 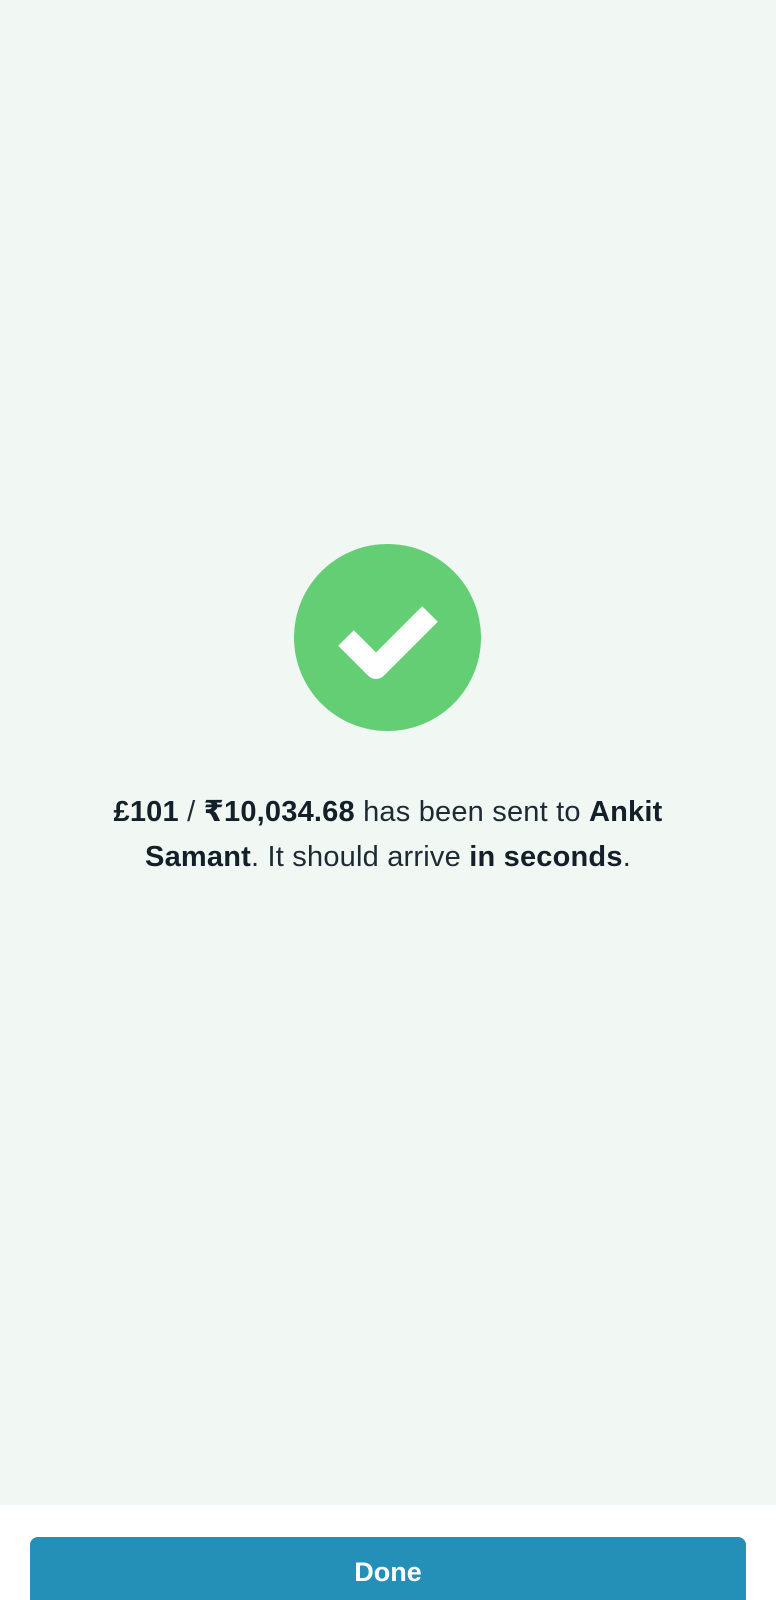 I want to click on arrive-text: . It should arrive, so click(x=360, y=857).